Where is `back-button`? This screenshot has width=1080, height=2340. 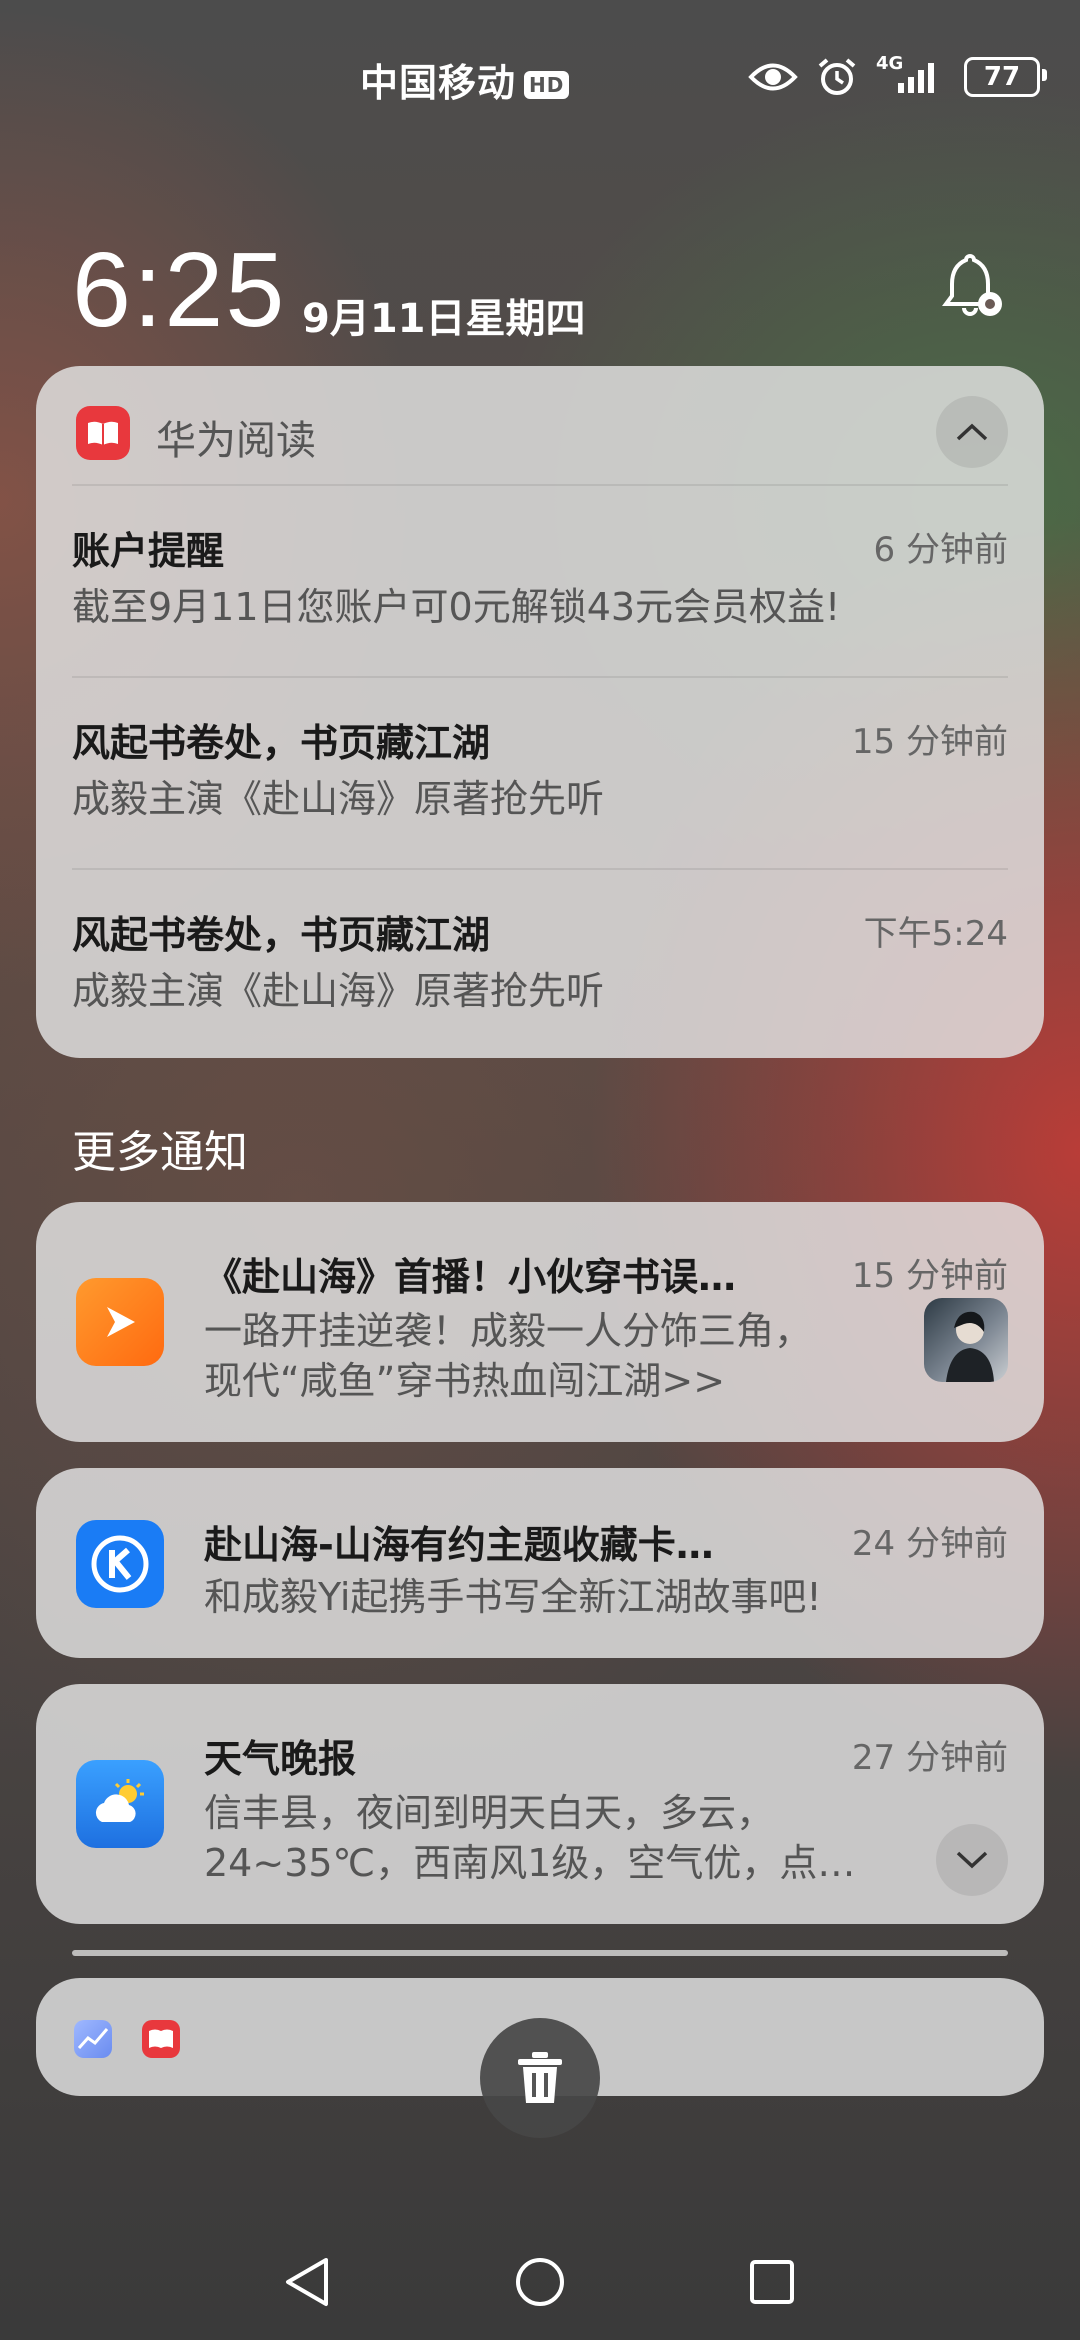 back-button is located at coordinates (308, 2282).